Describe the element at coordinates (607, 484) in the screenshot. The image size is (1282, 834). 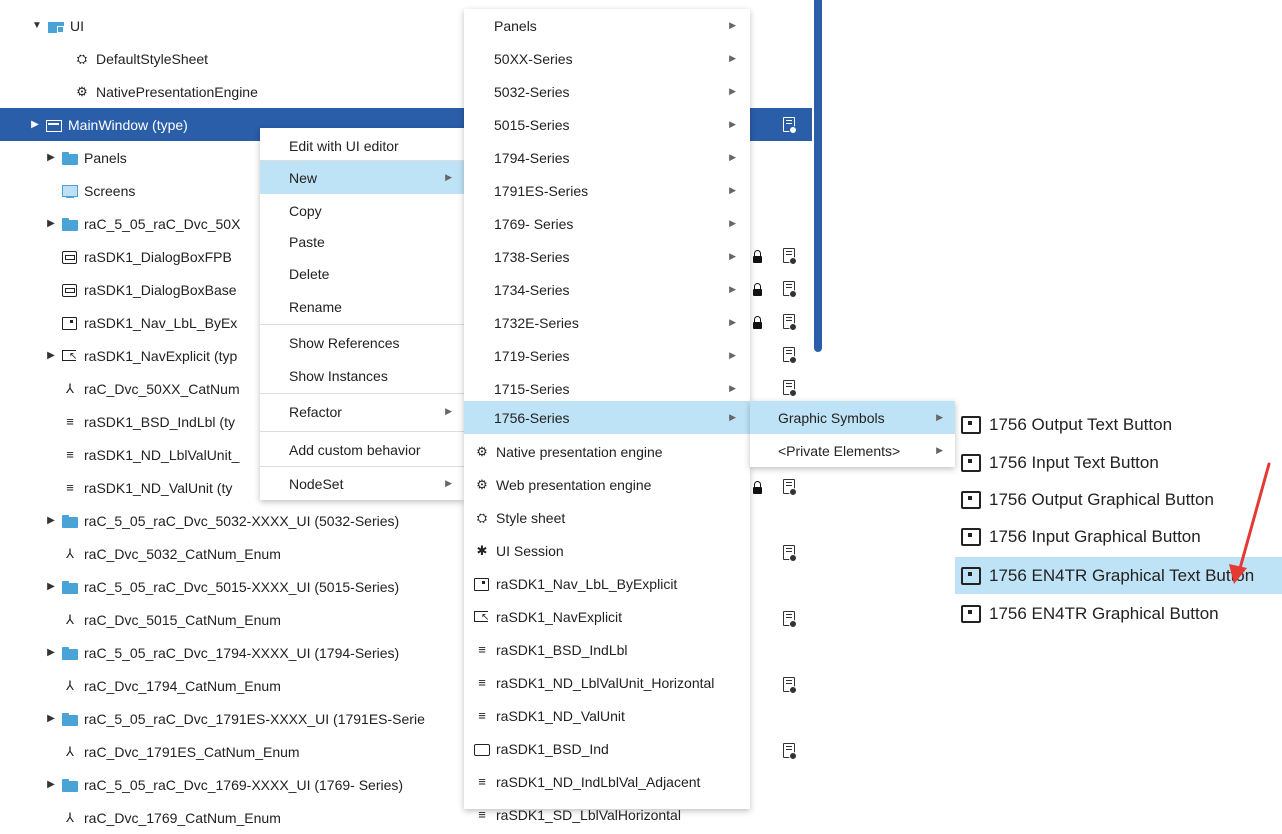
I see `menu-item-web-presentation-engine: ⚙ Web presentation engine` at that location.